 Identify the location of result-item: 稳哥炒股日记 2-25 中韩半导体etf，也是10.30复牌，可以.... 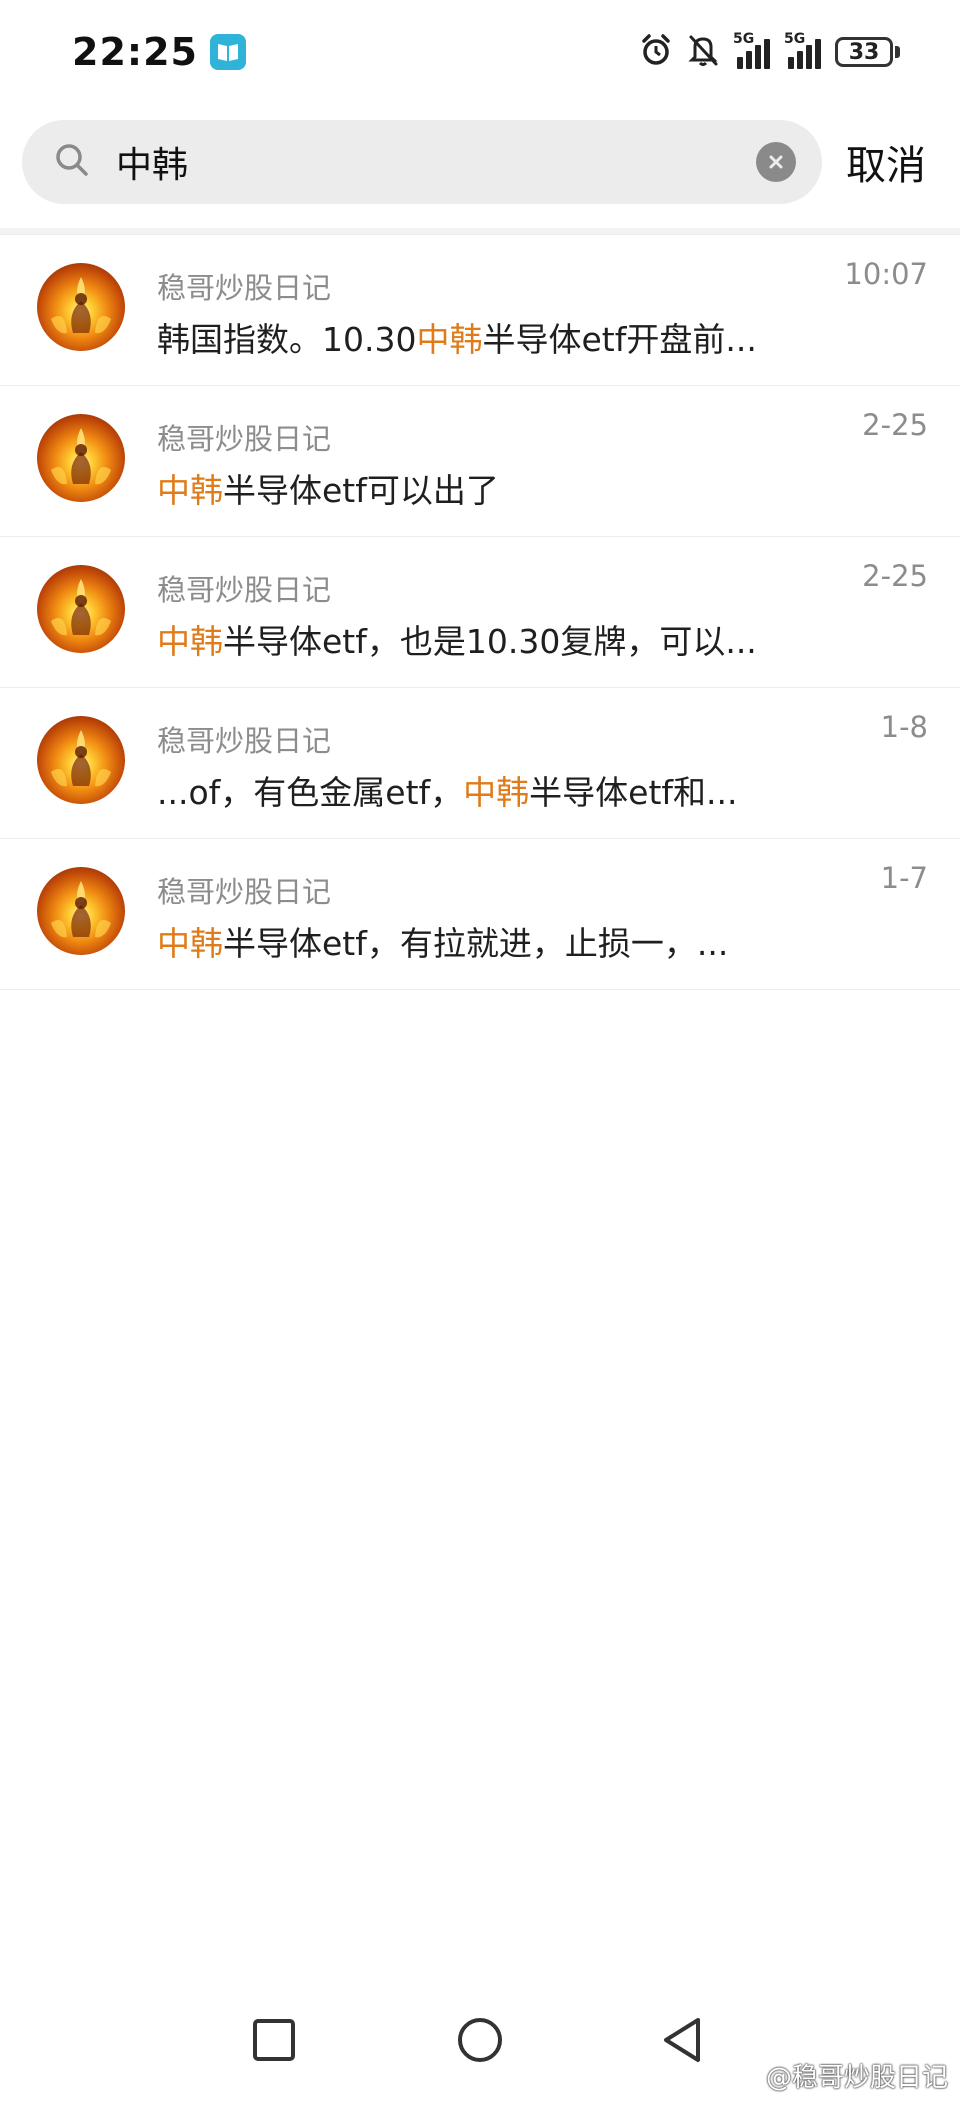
(480, 612).